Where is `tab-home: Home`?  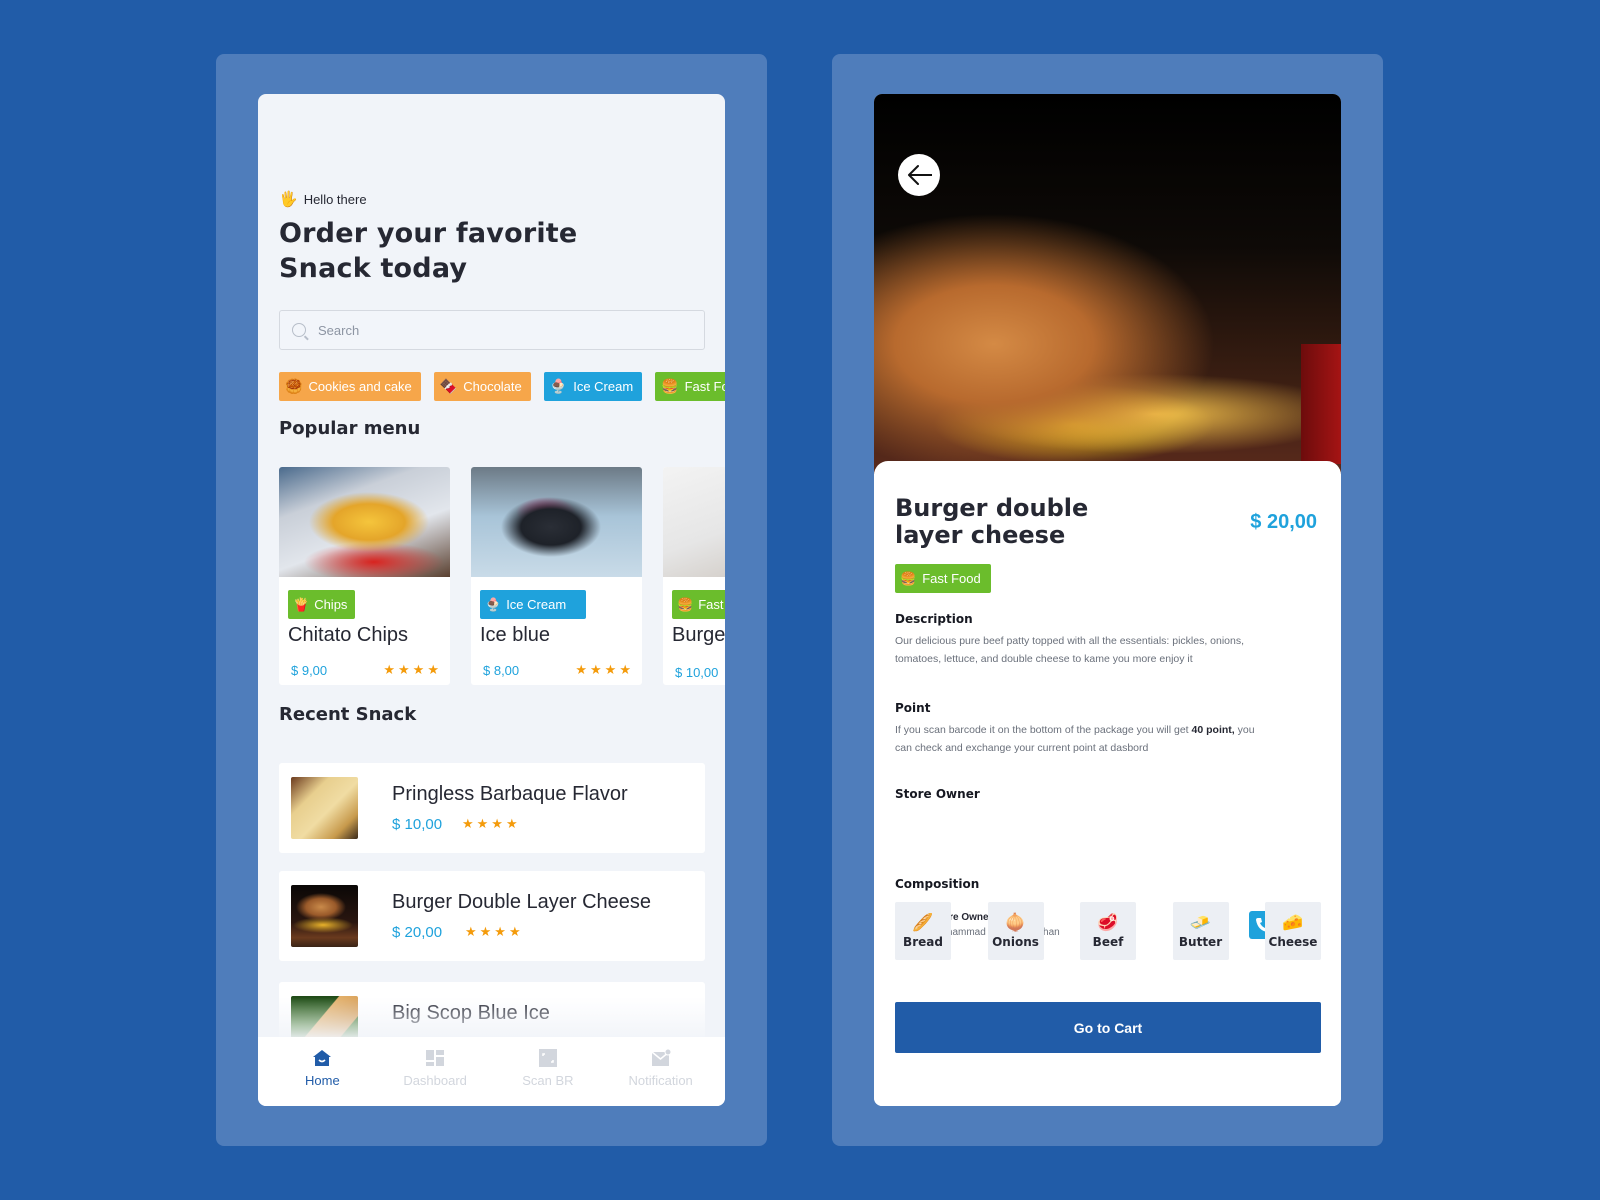
tab-home: Home is located at coordinates (322, 1077).